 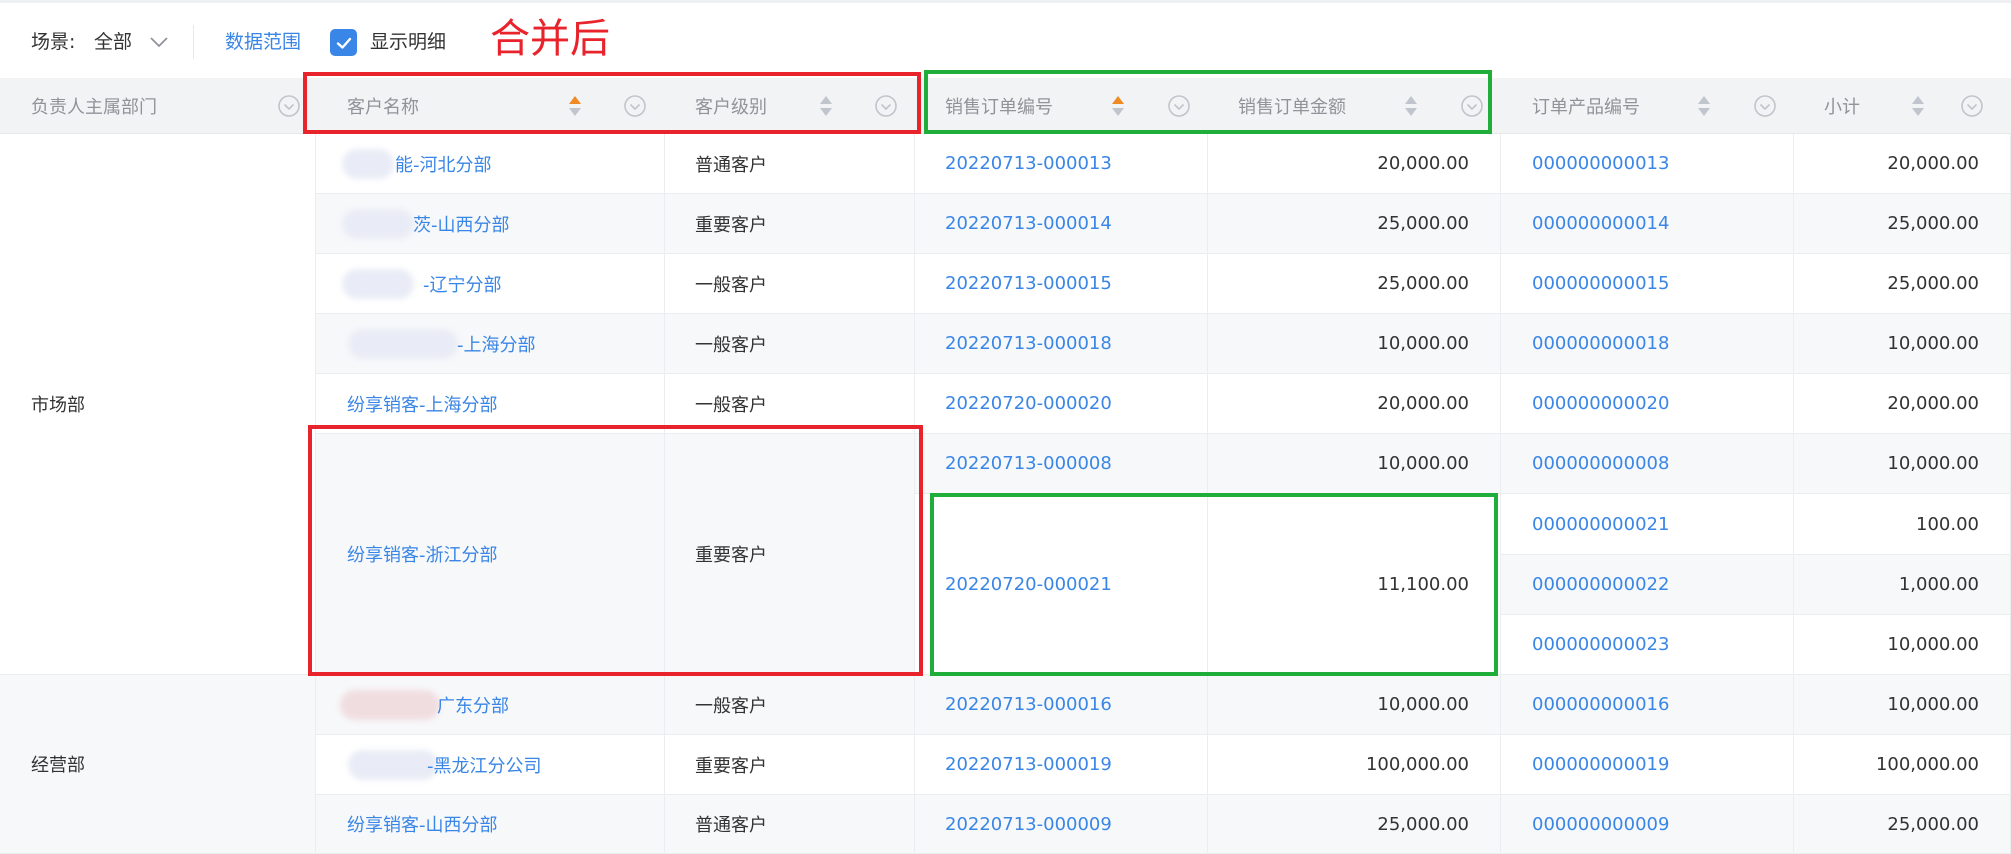 I want to click on cell-customer: -黑龙江分公司, so click(x=490, y=765).